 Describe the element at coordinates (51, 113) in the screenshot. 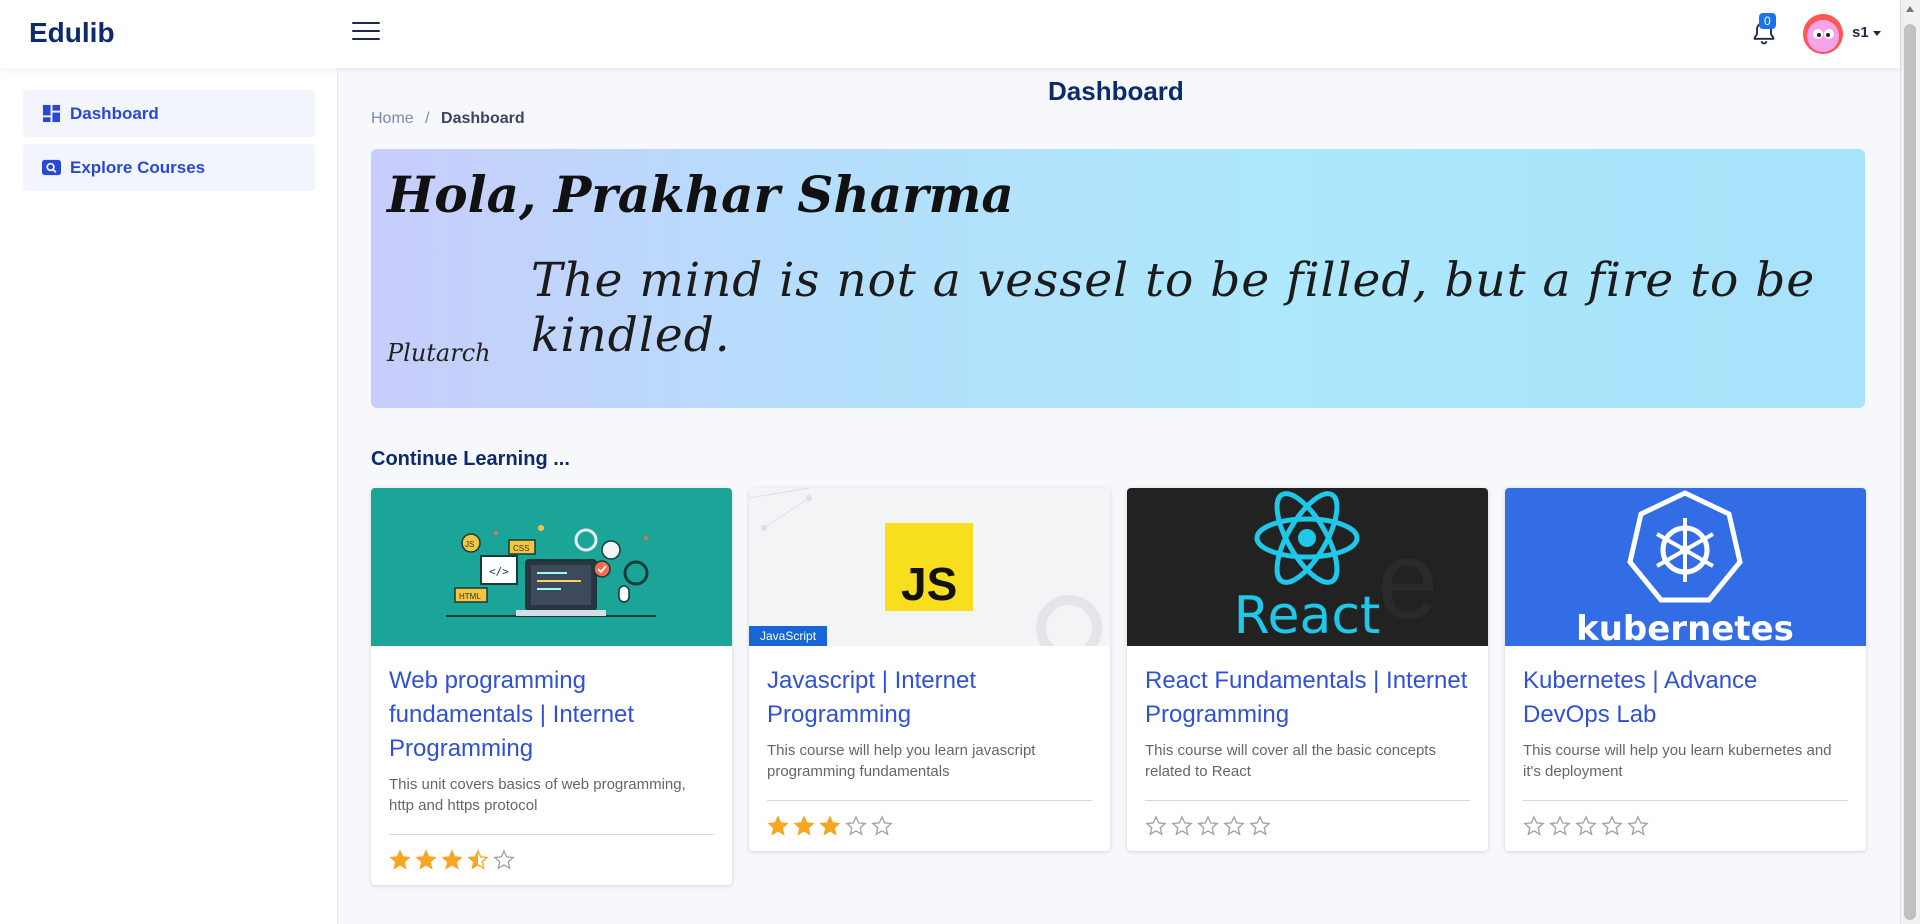

I see `dashboard-icon` at that location.